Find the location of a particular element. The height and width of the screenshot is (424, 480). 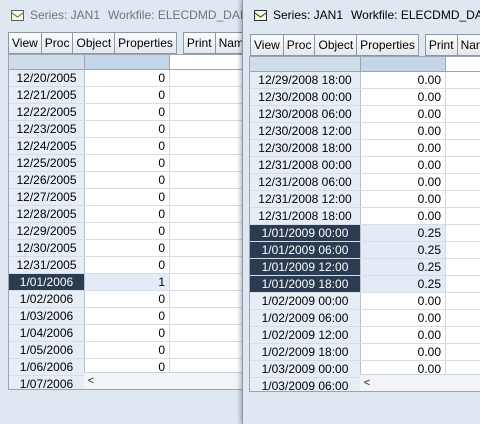

table-row: 12/25/2005 0 is located at coordinates (128, 163).